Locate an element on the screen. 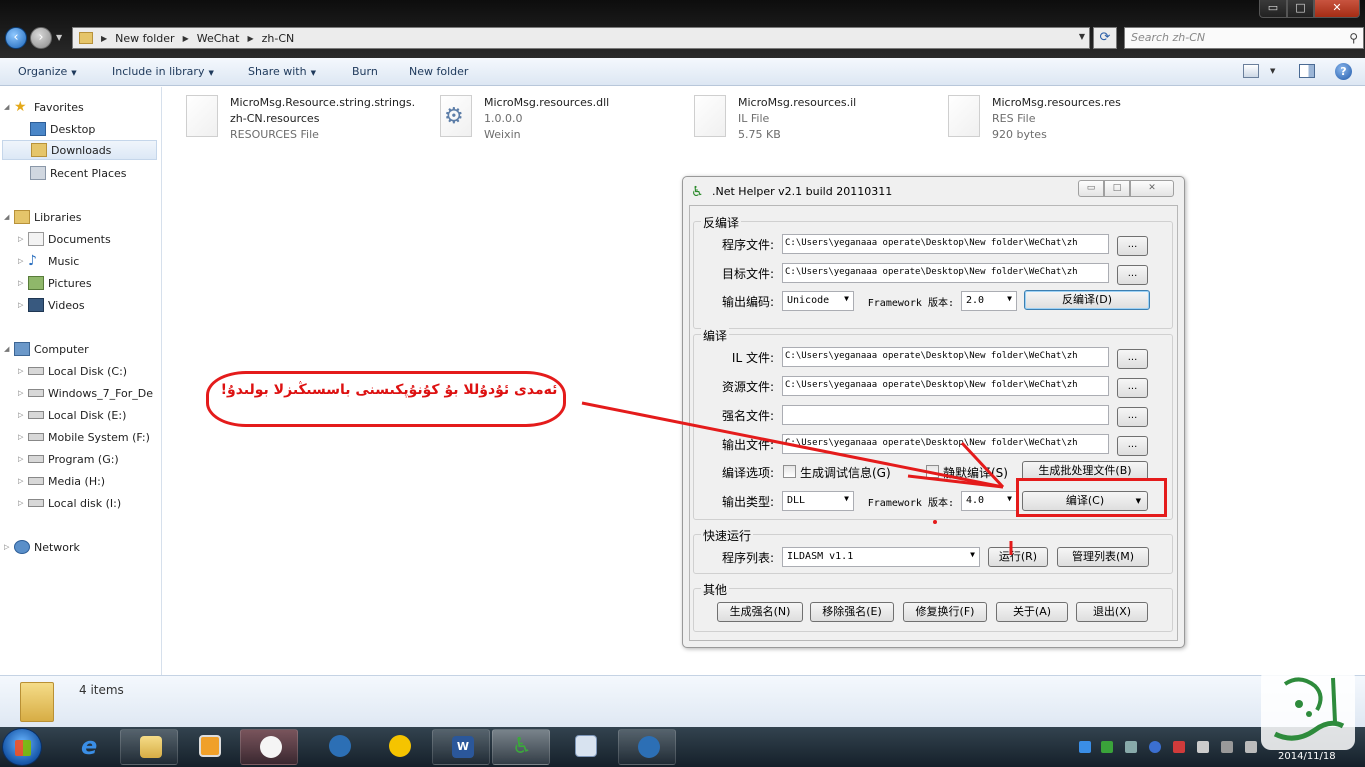 The width and height of the screenshot is (1365, 767). change-view-icon is located at coordinates (1251, 71).